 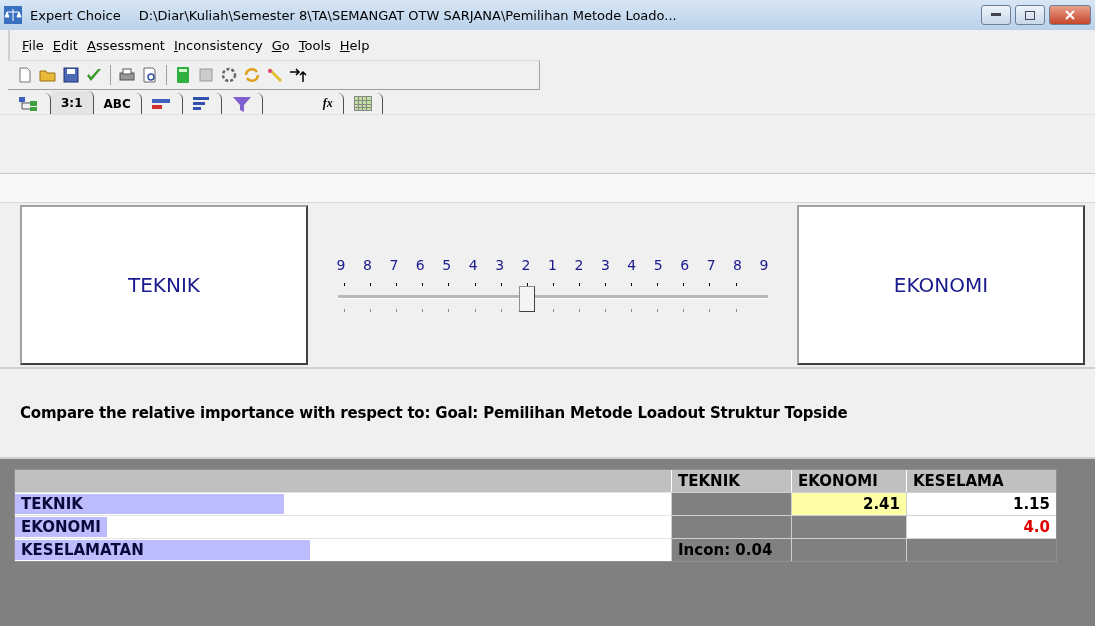 What do you see at coordinates (164, 285) in the screenshot?
I see `left-criterion: TEKNIK` at bounding box center [164, 285].